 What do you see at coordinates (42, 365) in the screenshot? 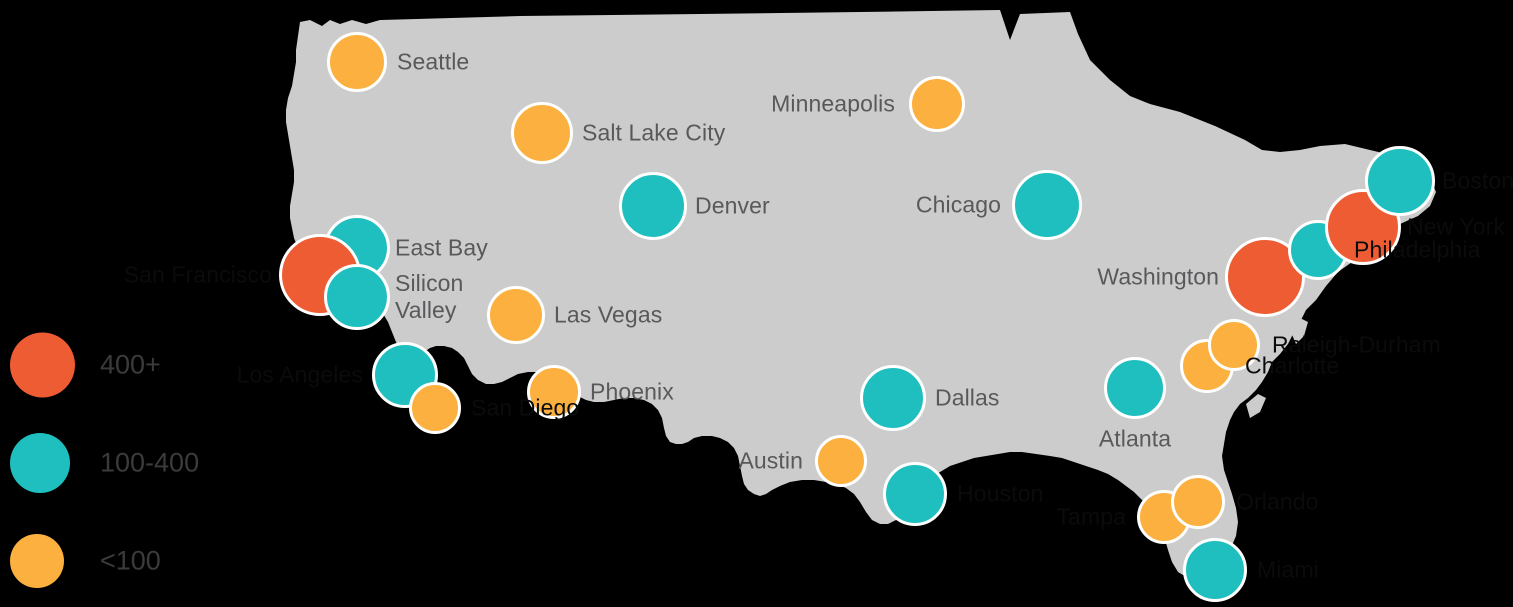
I see `legend-swatch-large` at bounding box center [42, 365].